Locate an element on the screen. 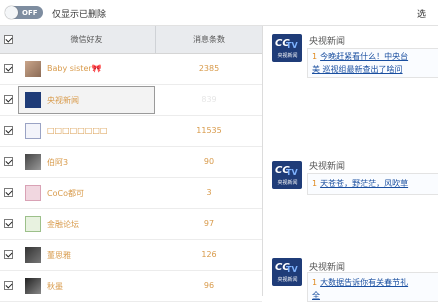 The height and width of the screenshot is (302, 438). friend-name: 伯阿3 is located at coordinates (58, 162).